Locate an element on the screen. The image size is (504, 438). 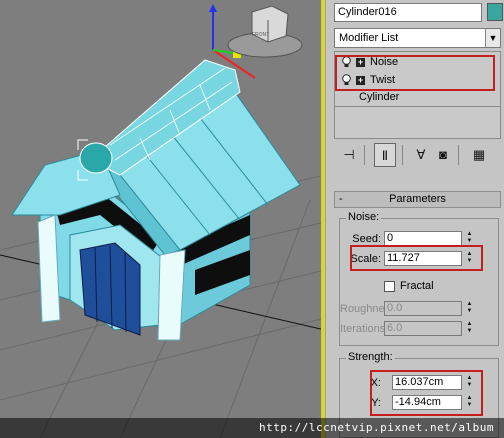
object-color-swatch is located at coordinates (495, 12).